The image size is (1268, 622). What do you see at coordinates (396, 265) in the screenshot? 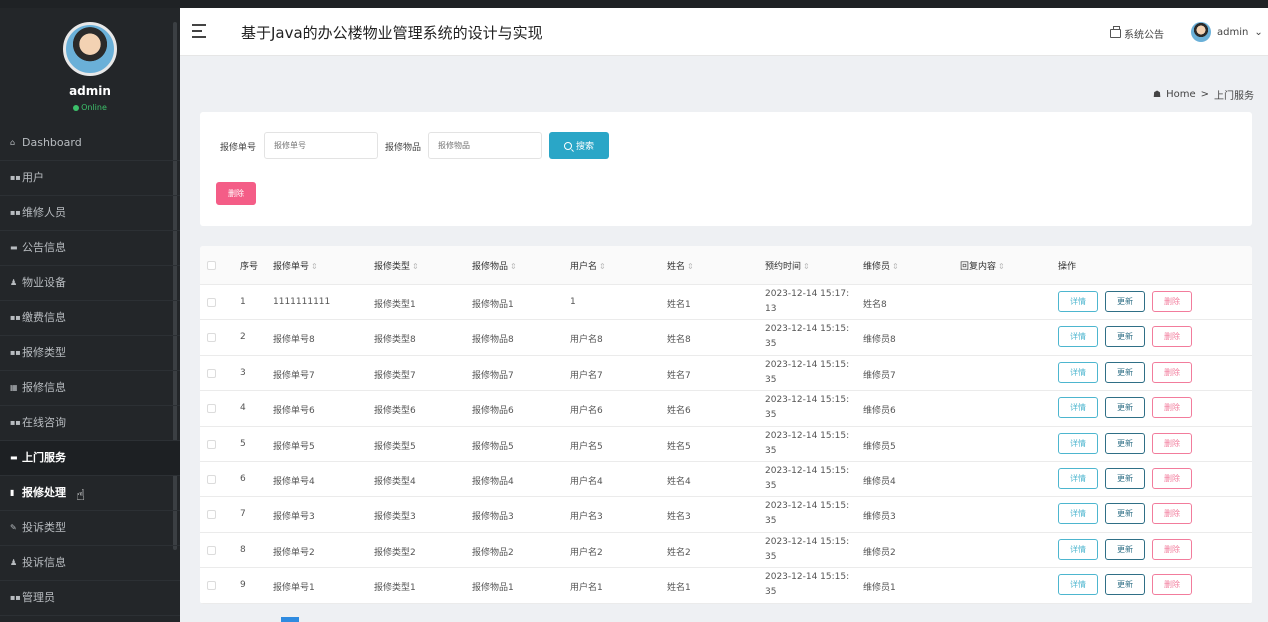
I see `column-header: 报修类型 ⇕` at bounding box center [396, 265].